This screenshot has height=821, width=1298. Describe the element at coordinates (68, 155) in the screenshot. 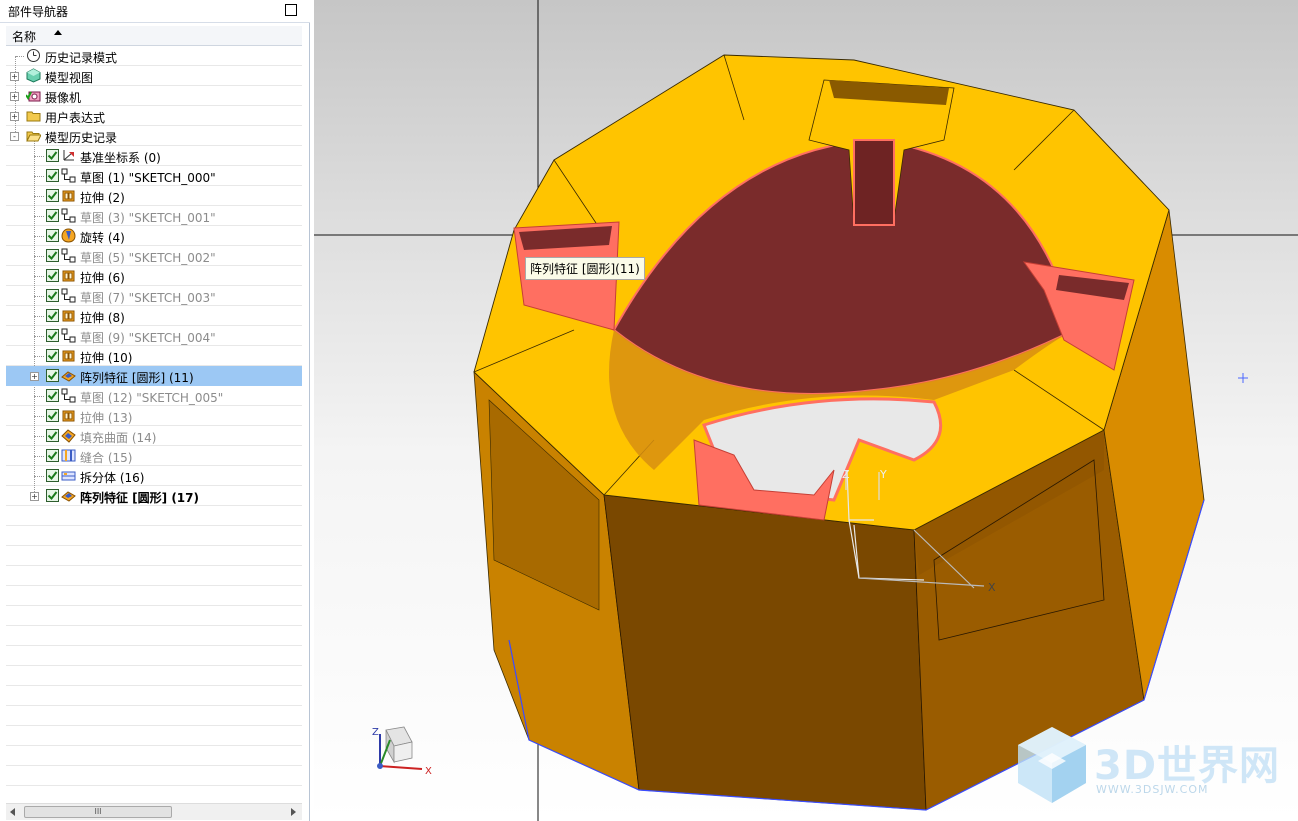

I see `datum-csys-icon` at that location.